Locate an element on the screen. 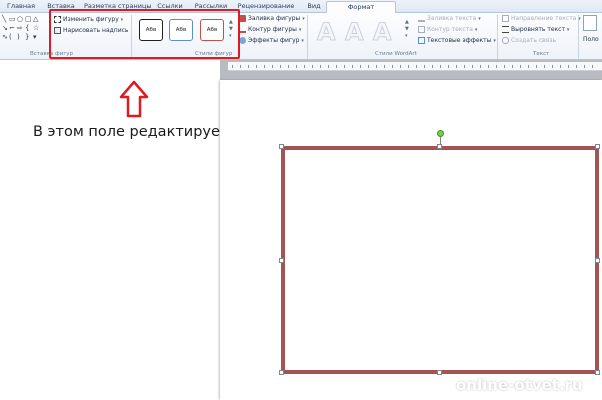 This screenshot has width=602, height=400. brace-shape-icon: { is located at coordinates (27, 28).